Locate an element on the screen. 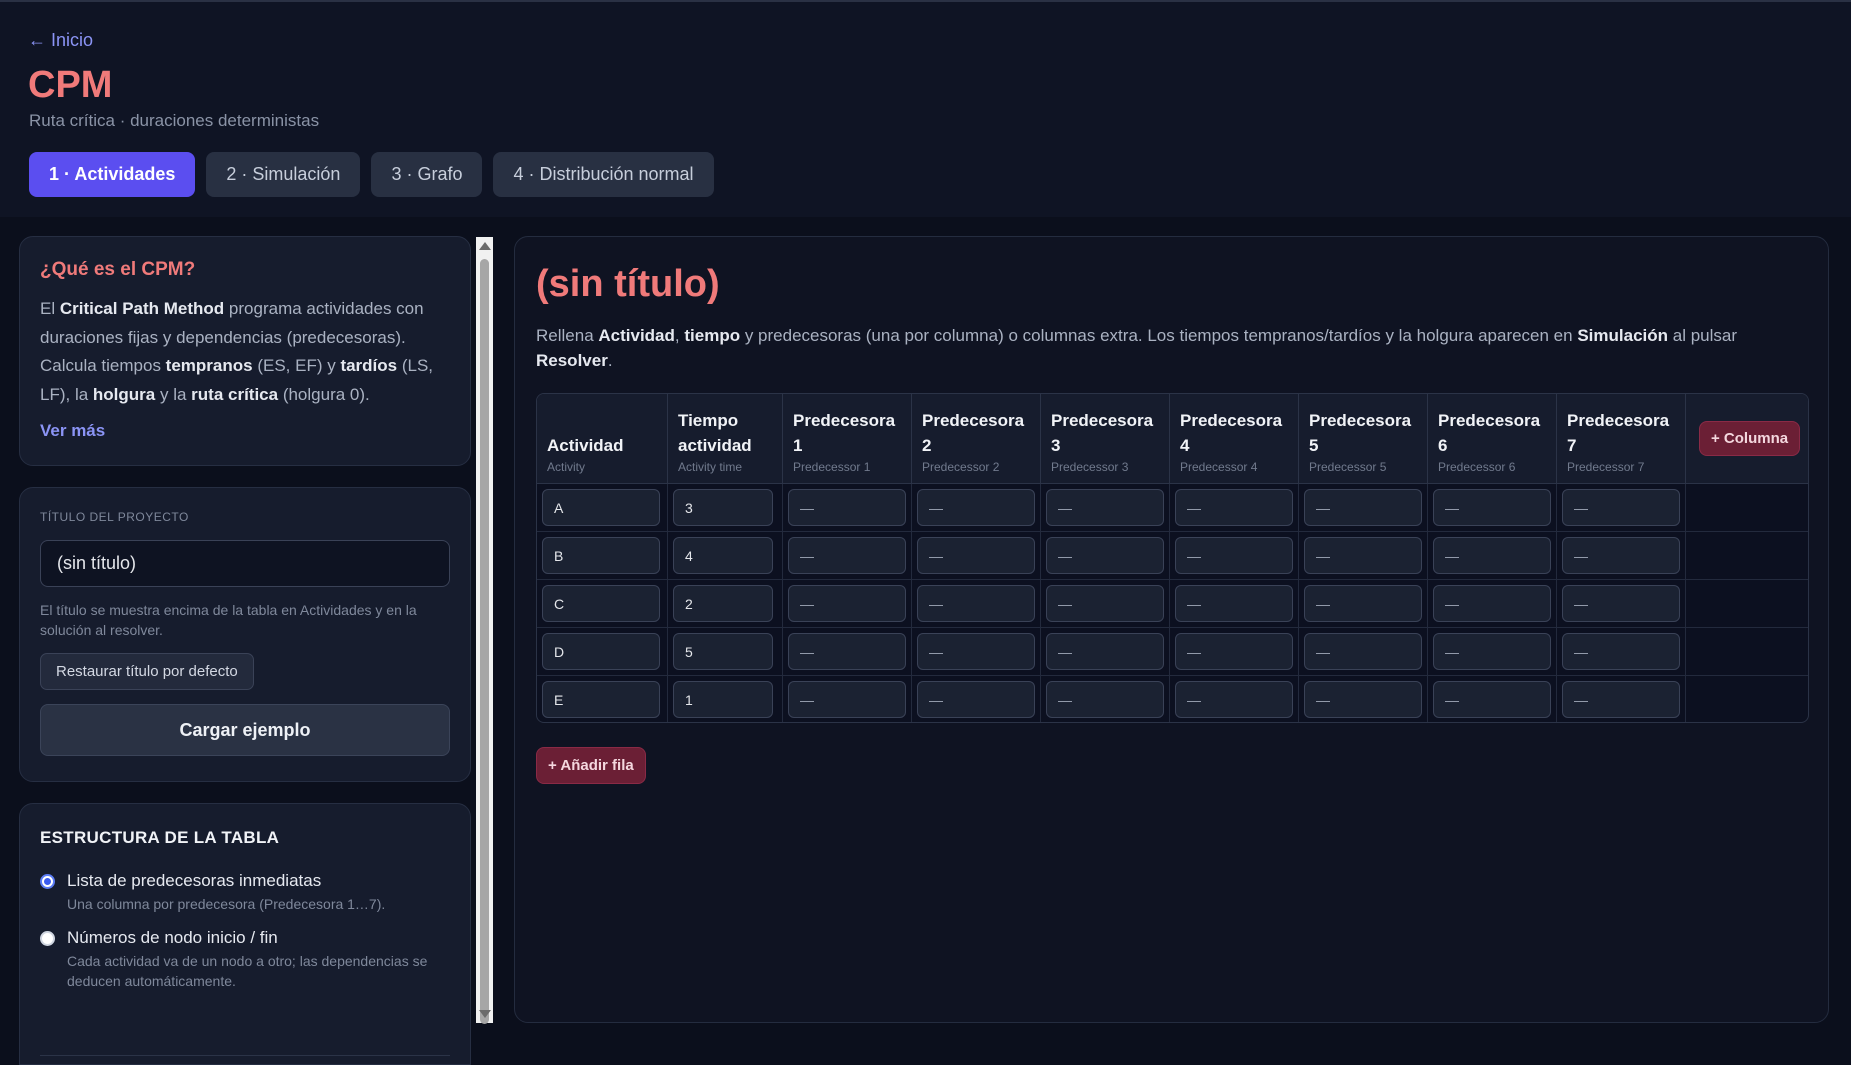 This screenshot has width=1851, height=1065. tab-simulacion: 2 · Simulación is located at coordinates (283, 174).